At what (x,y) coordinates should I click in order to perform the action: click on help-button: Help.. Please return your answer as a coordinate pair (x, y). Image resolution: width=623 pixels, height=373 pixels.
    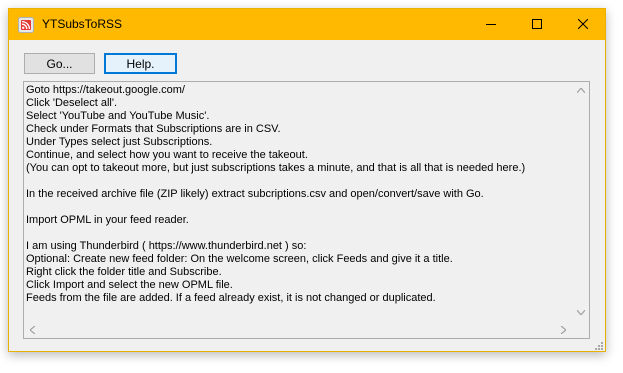
    Looking at the image, I should click on (140, 63).